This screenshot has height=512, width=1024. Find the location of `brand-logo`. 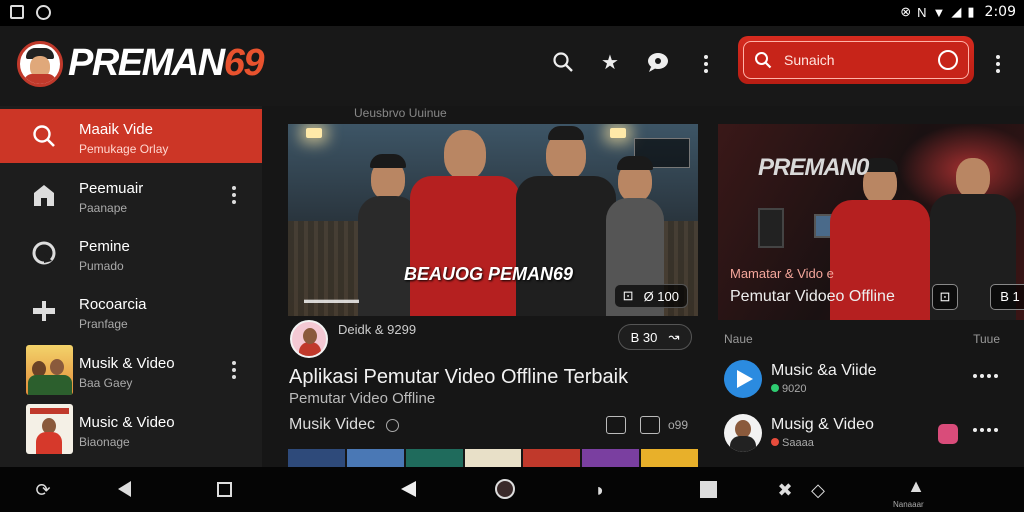

brand-logo is located at coordinates (40, 64).